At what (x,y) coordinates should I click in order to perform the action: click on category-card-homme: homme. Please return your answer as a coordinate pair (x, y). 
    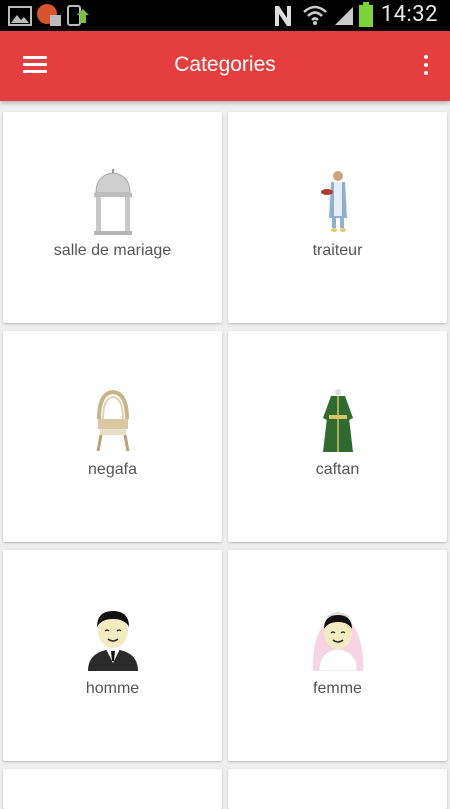
    Looking at the image, I should click on (112, 655).